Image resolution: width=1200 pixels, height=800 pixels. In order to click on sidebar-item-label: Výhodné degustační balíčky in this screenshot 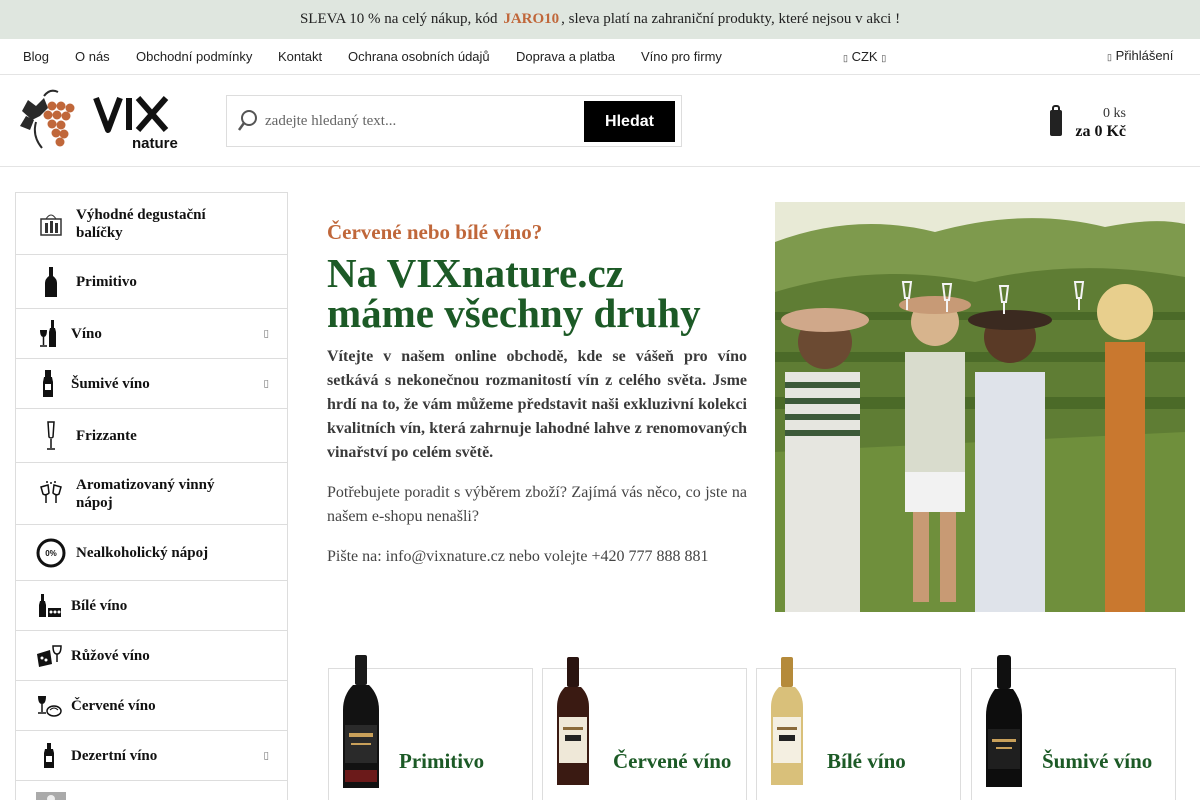, I will do `click(141, 223)`.